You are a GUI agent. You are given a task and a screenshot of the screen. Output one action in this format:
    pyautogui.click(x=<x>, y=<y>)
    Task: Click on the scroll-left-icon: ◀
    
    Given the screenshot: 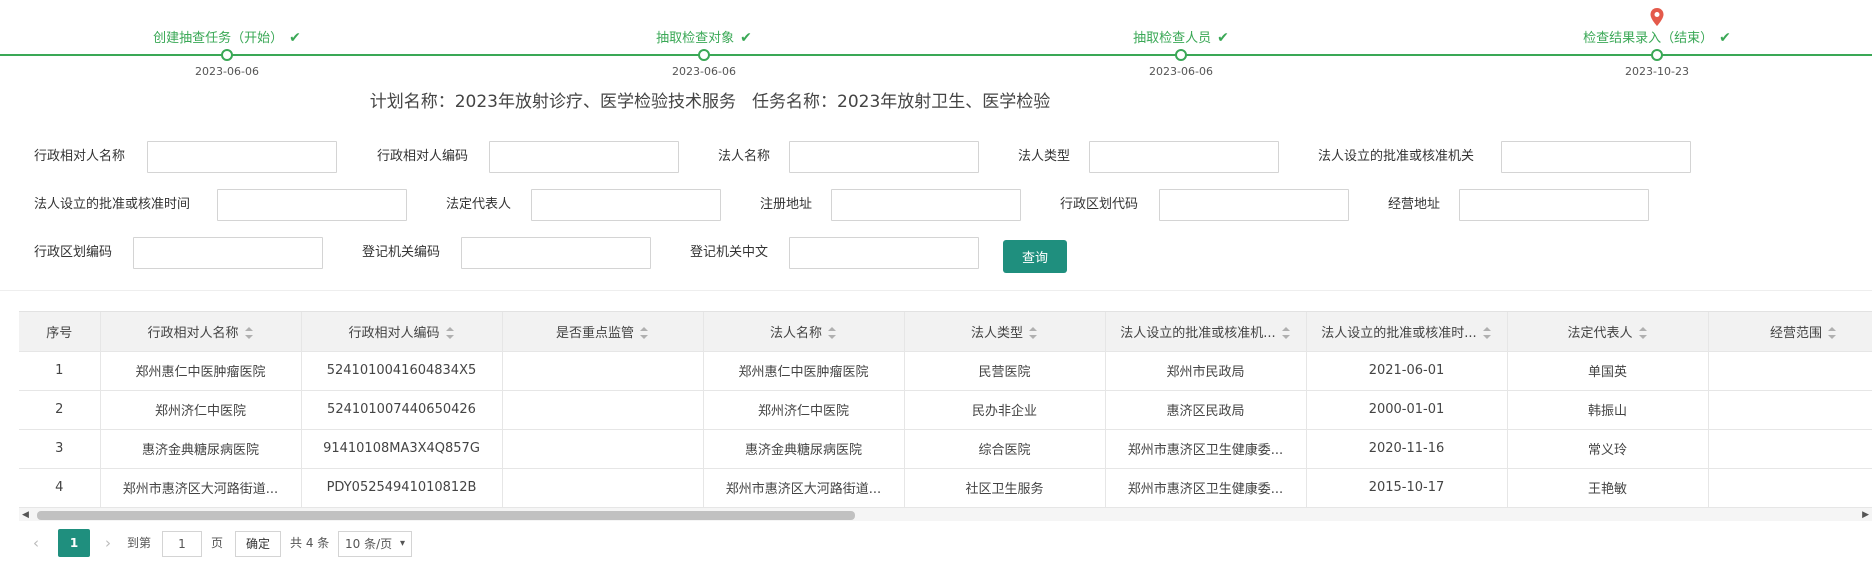 What is the action you would take?
    pyautogui.click(x=25, y=515)
    